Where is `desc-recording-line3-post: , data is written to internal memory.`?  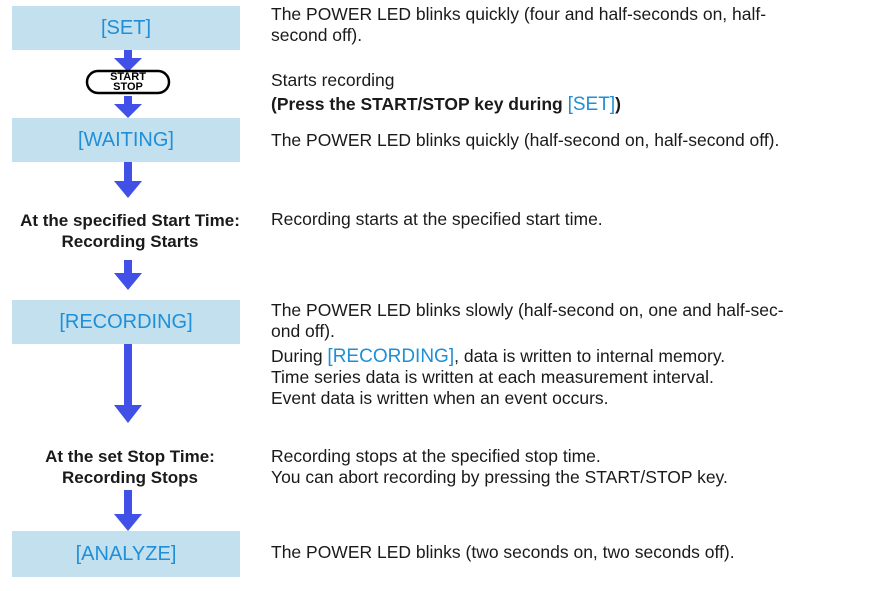 desc-recording-line3-post: , data is written to internal memory. is located at coordinates (590, 356).